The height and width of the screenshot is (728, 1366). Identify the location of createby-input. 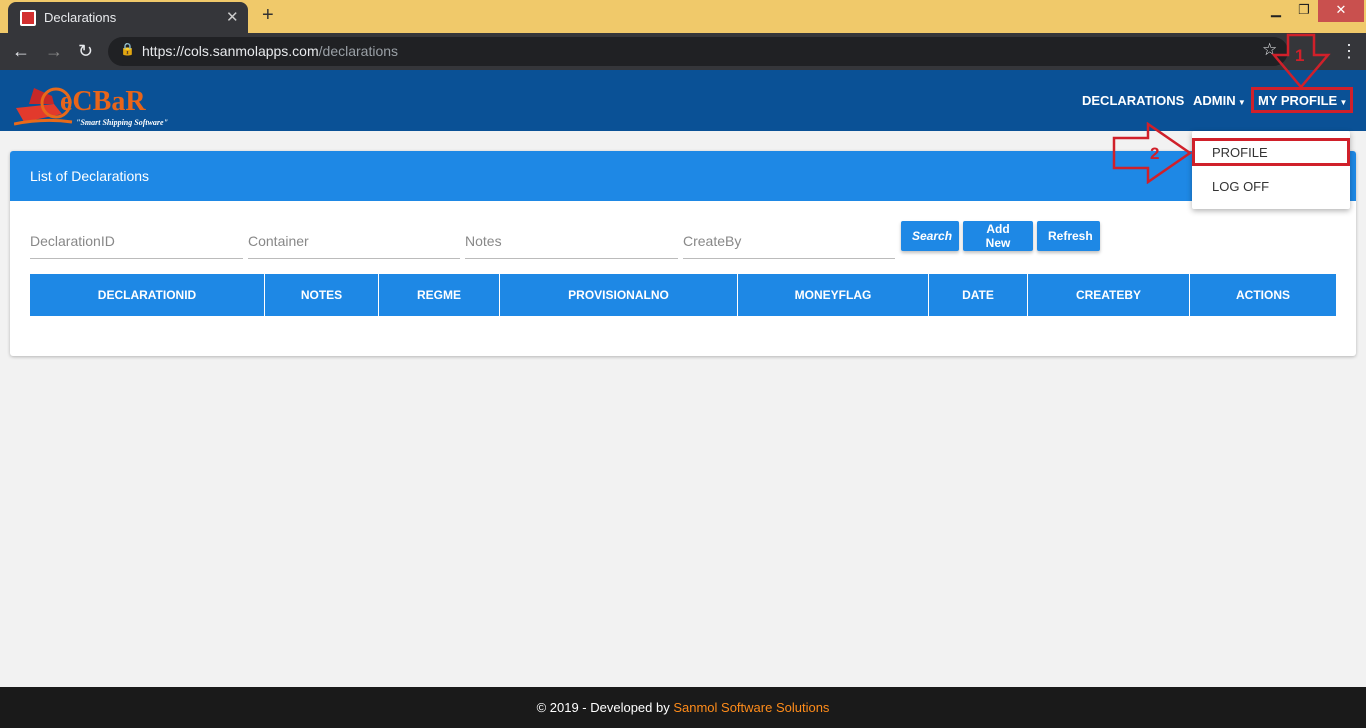
(789, 241).